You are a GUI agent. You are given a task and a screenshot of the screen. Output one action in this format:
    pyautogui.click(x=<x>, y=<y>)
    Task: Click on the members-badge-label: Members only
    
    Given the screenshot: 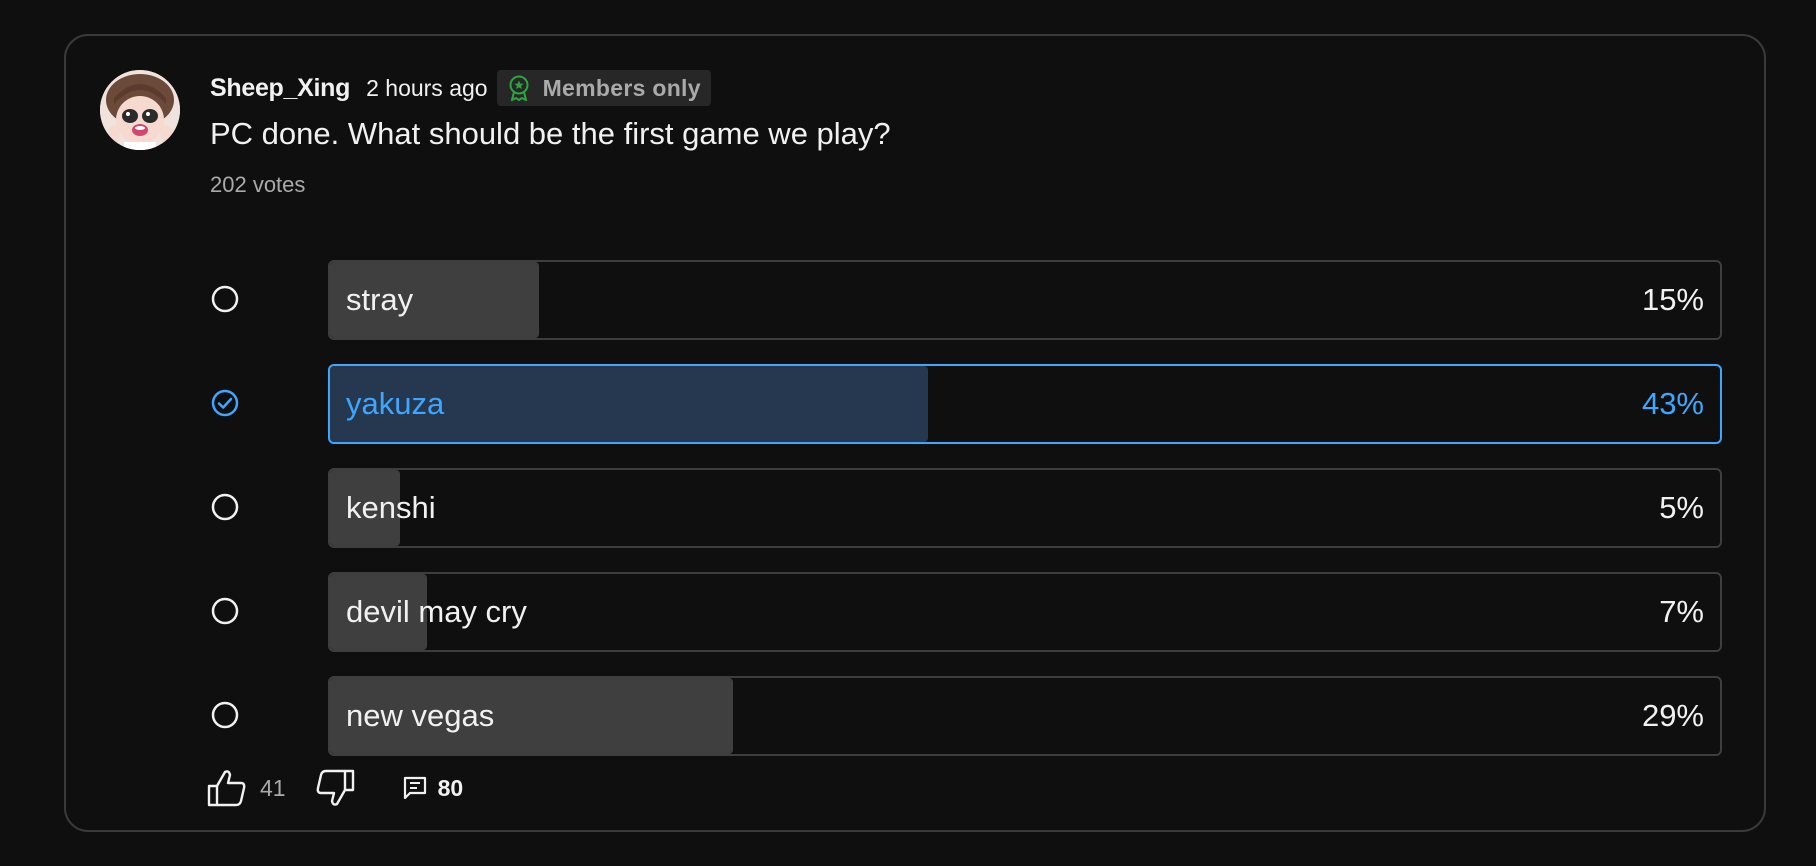 What is the action you would take?
    pyautogui.click(x=621, y=87)
    